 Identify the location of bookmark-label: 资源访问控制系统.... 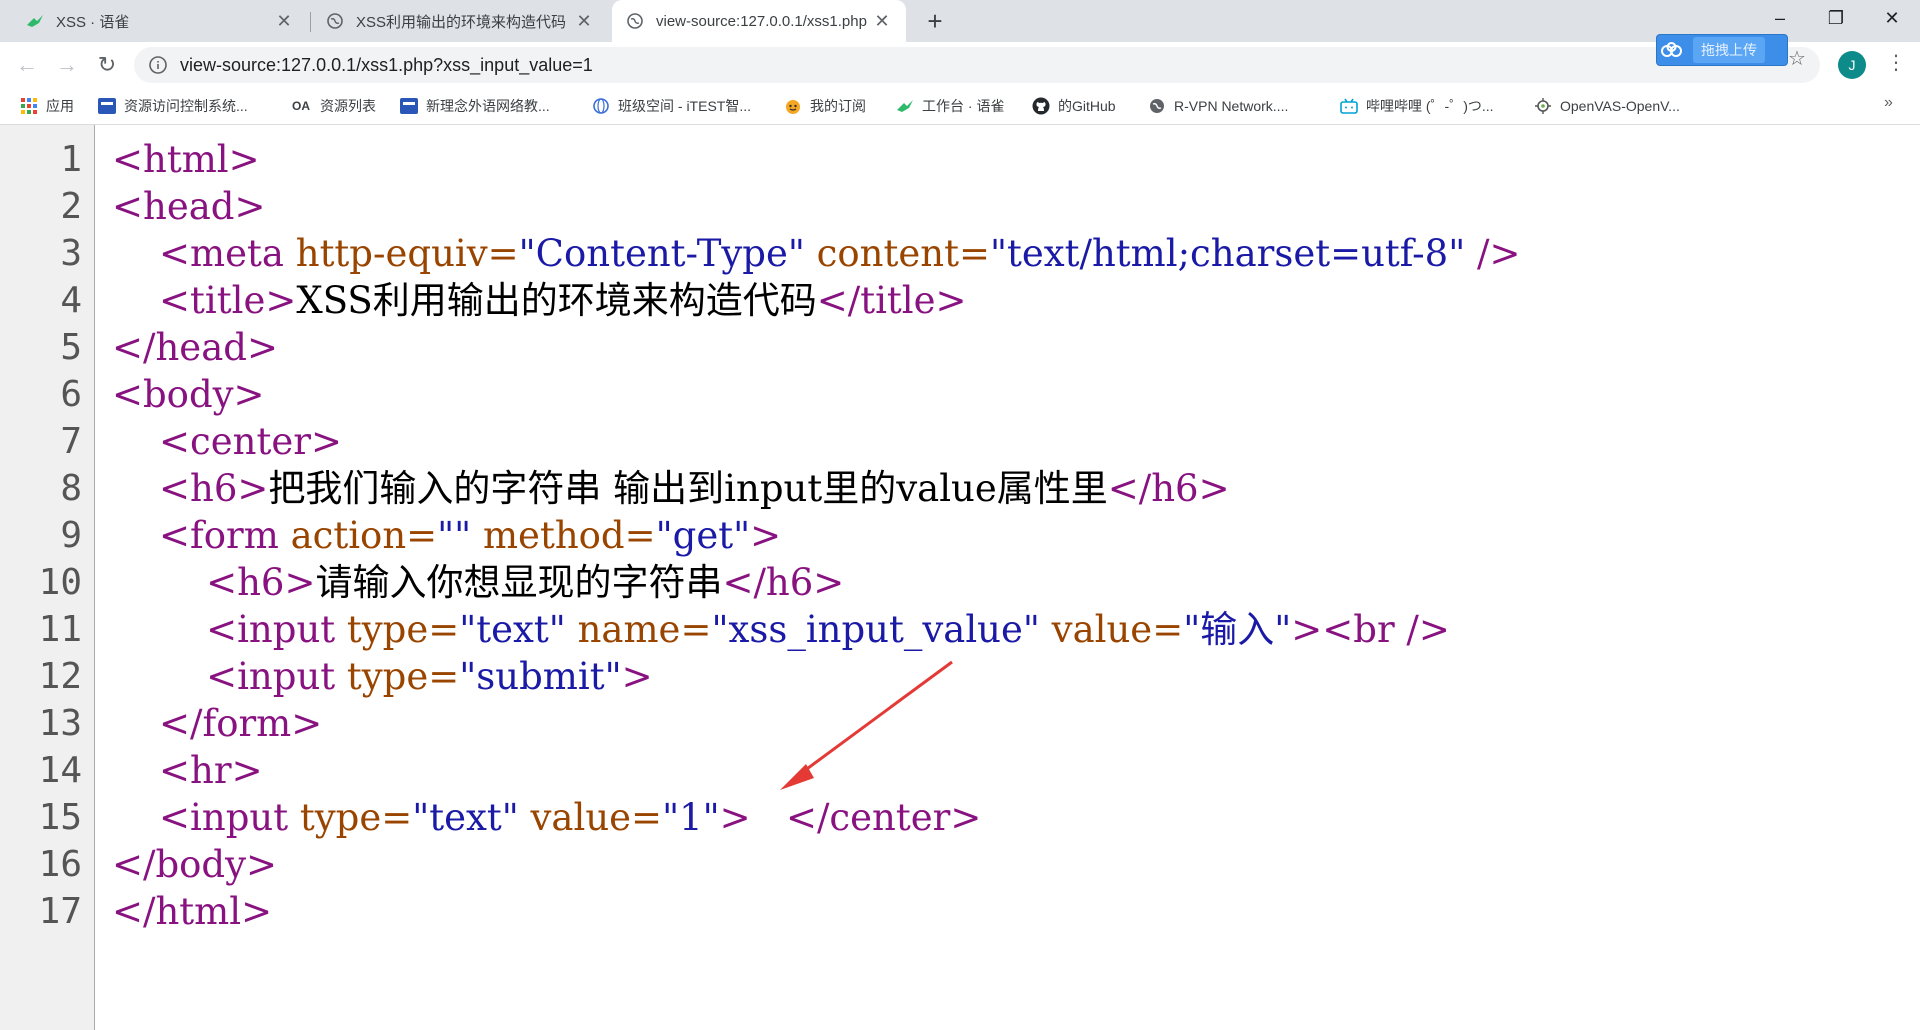
(186, 106).